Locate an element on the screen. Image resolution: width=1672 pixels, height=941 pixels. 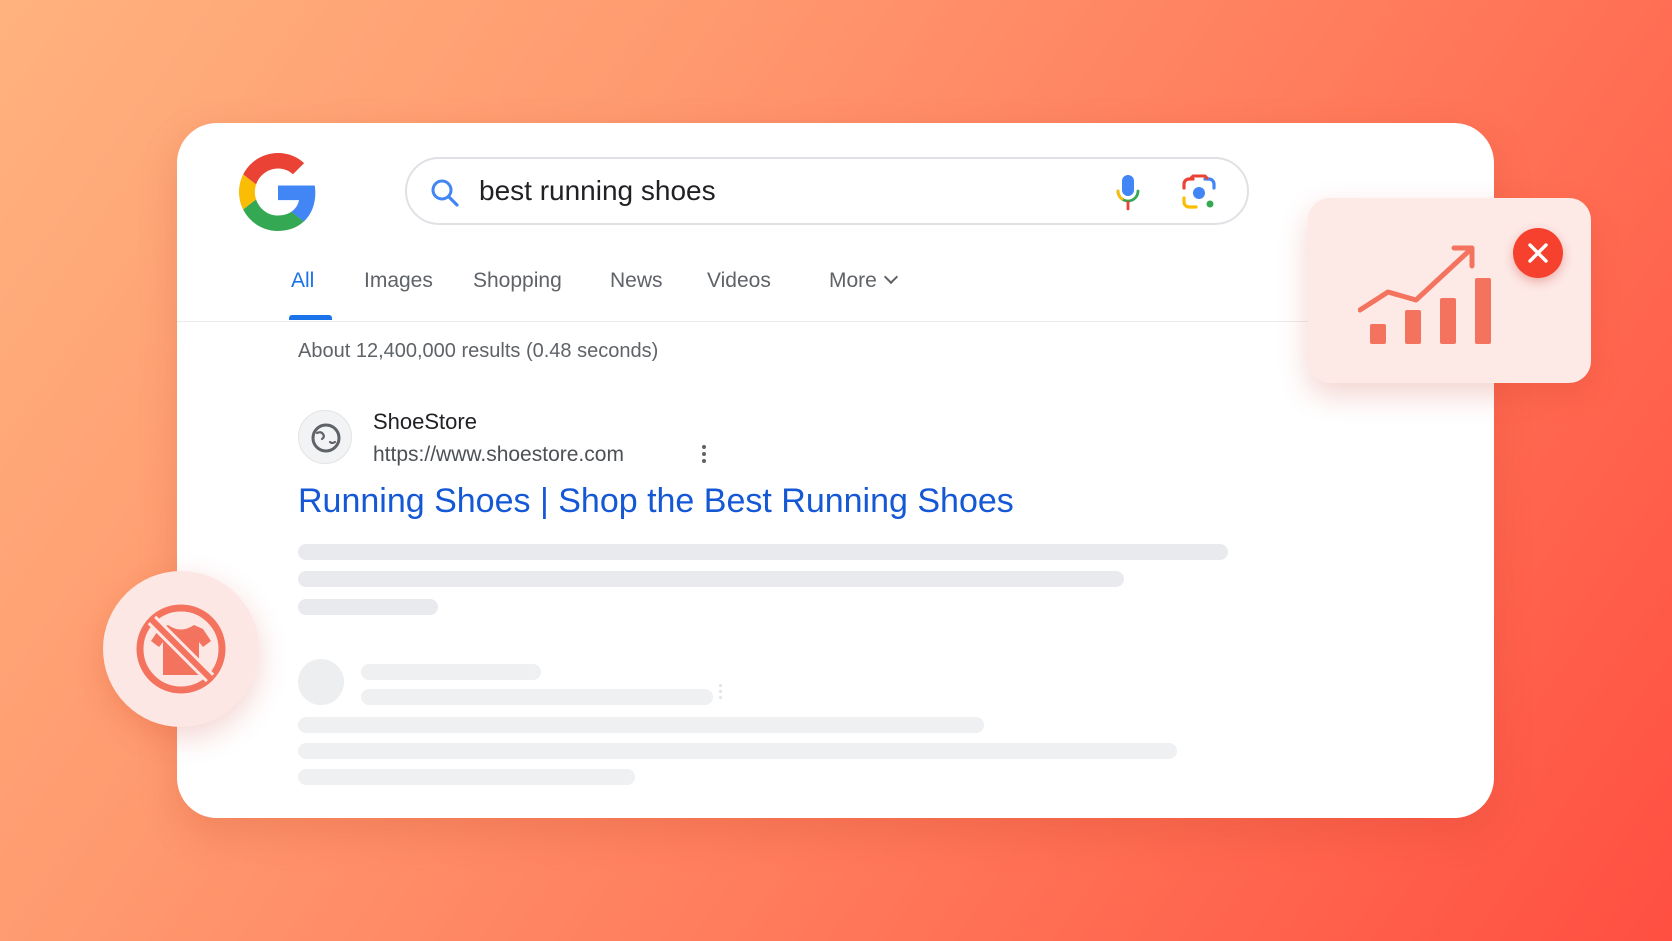
search-tabs: All Images Shopping News Videos More is located at coordinates (835, 292).